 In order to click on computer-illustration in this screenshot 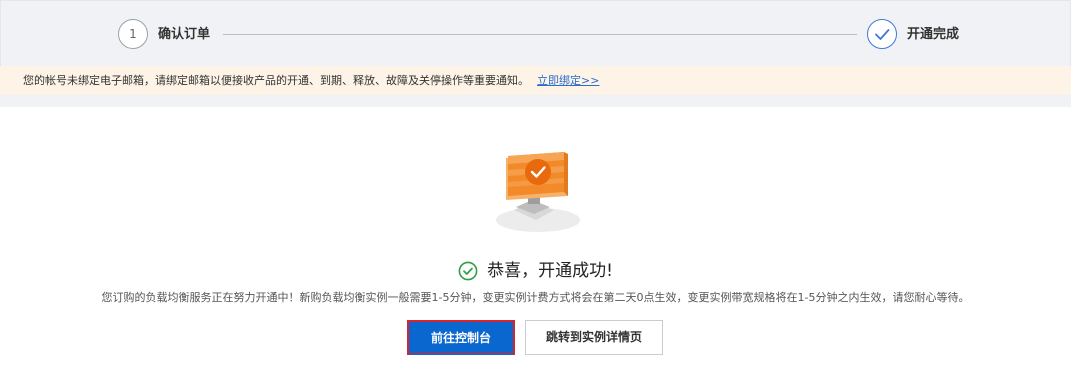, I will do `click(538, 192)`.